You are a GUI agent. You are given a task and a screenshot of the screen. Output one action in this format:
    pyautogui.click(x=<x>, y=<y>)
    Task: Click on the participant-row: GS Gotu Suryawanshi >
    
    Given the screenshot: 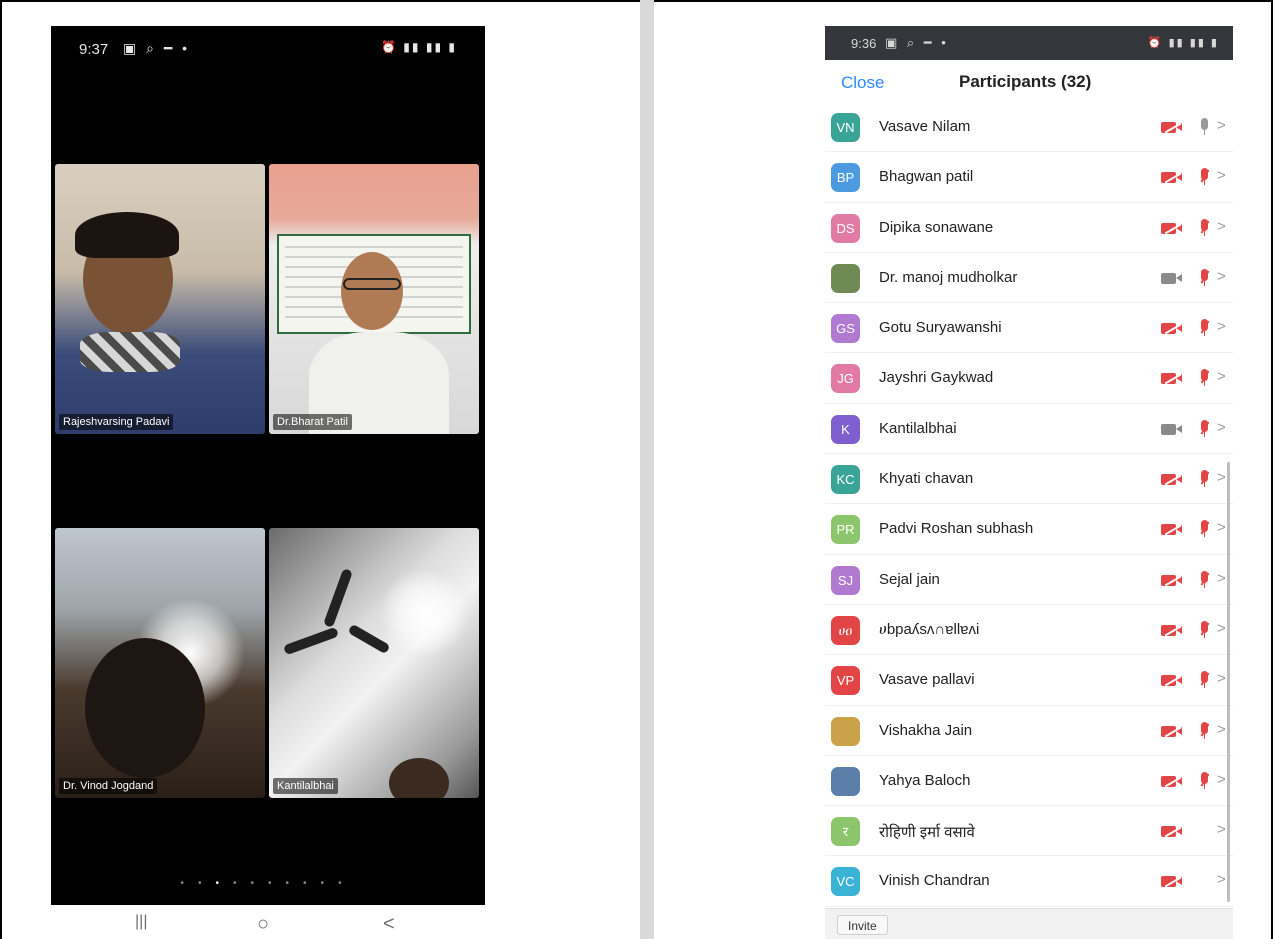 What is the action you would take?
    pyautogui.click(x=1029, y=328)
    